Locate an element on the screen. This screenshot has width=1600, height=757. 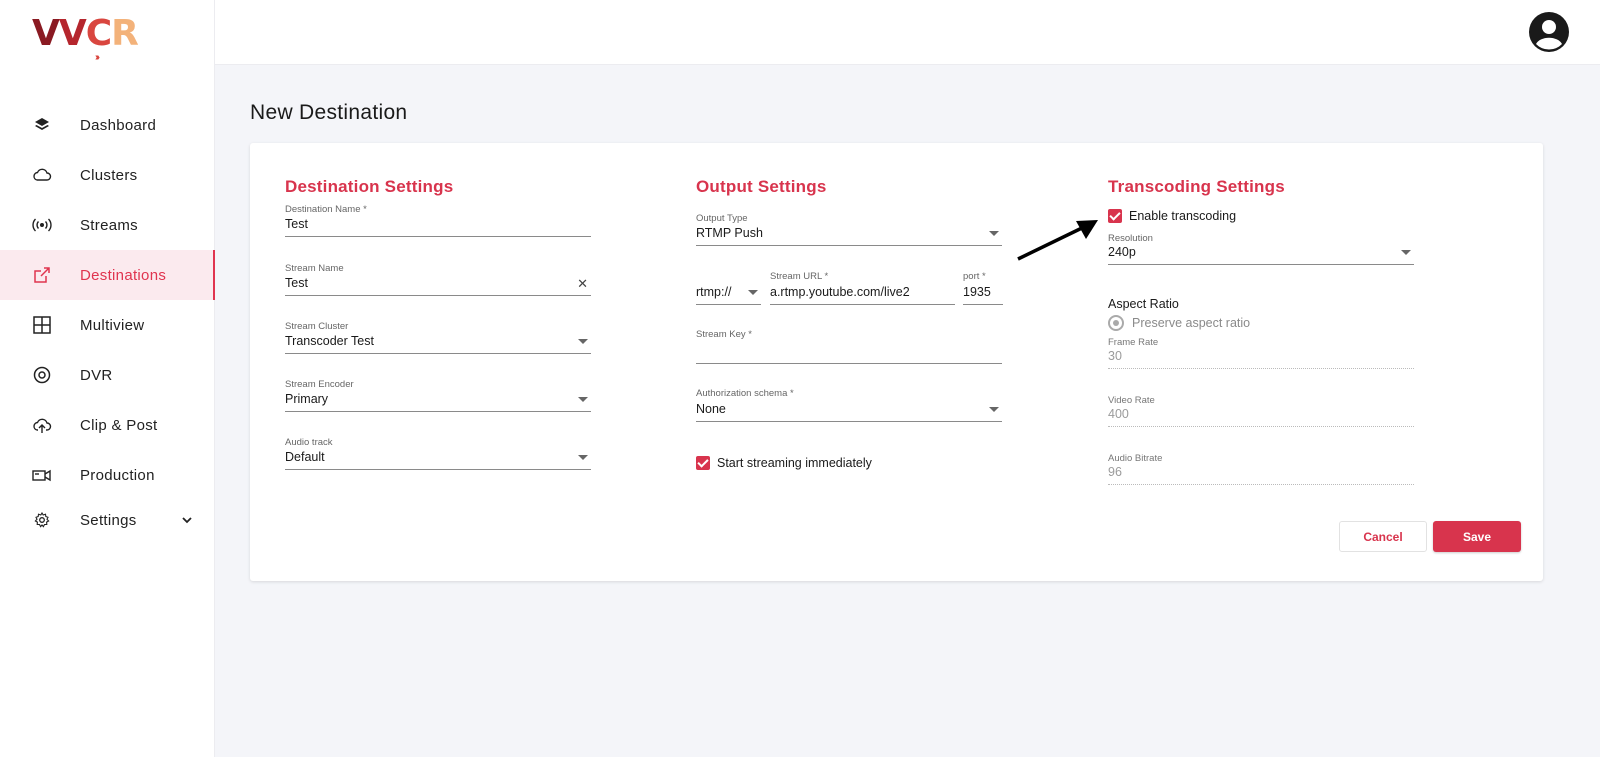
audio-bitrate-field: Audio Bitrate 96 is located at coordinates (1261, 469).